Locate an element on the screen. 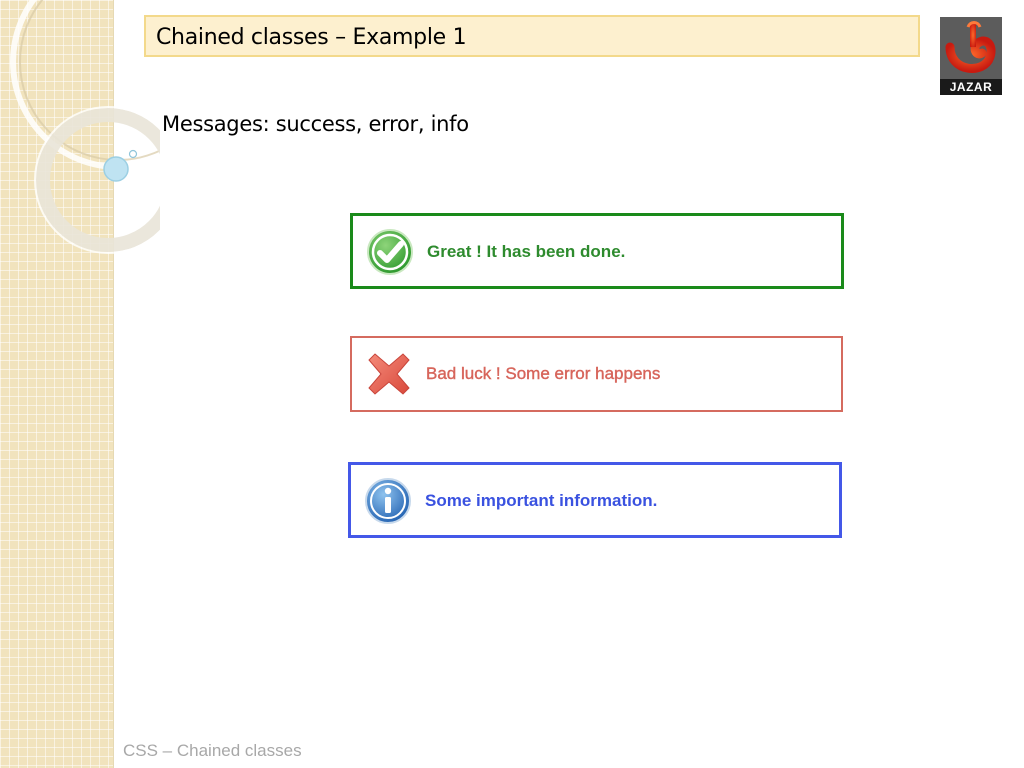  slide-title: Chained classes – Example 1 is located at coordinates (311, 37).